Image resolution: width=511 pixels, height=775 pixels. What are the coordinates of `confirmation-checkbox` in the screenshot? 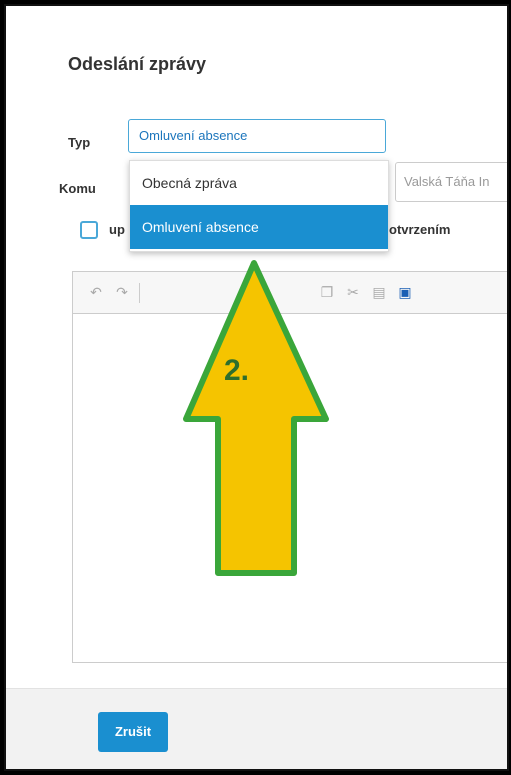 It's located at (89, 230).